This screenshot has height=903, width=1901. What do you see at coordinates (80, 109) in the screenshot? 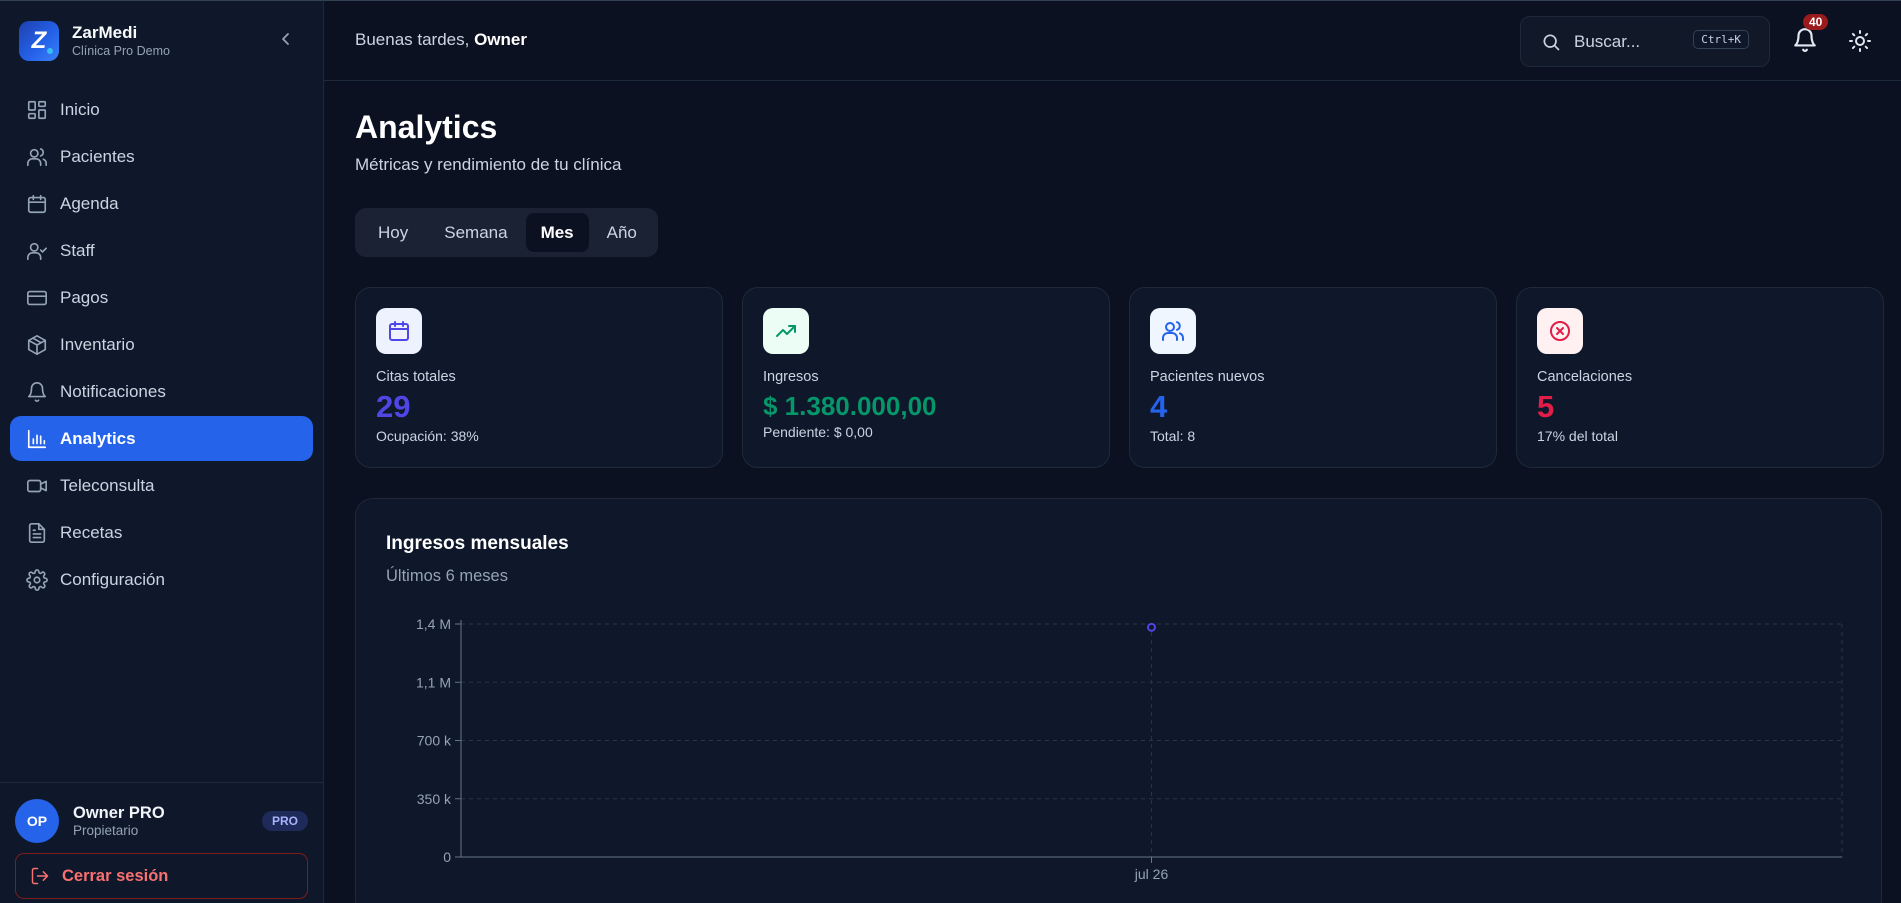
I see `sidebar-item-label: Inicio` at bounding box center [80, 109].